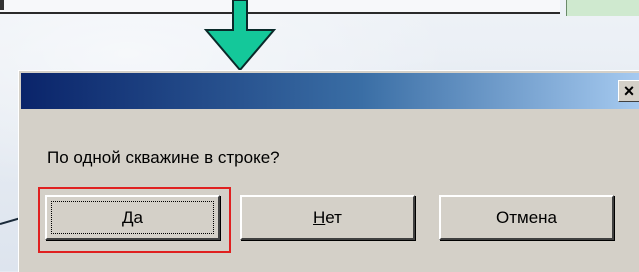 The image size is (639, 272). I want to click on no-button: Нет, so click(327, 217).